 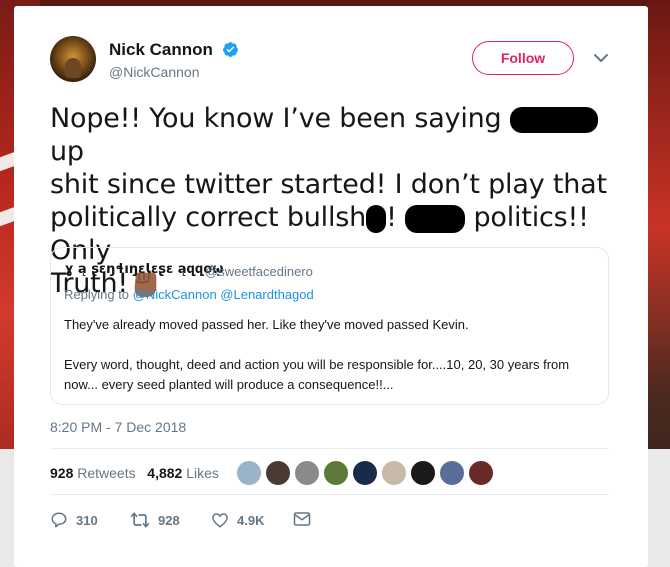 What do you see at coordinates (208, 217) in the screenshot?
I see `tweet-text-part: politically correct bullsh` at bounding box center [208, 217].